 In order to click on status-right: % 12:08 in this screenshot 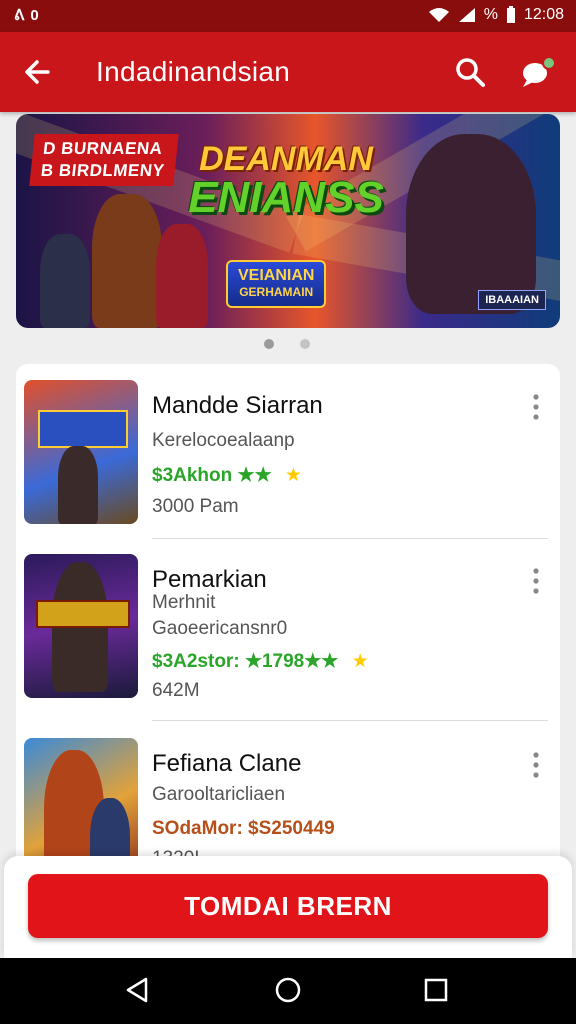, I will do `click(496, 15)`.